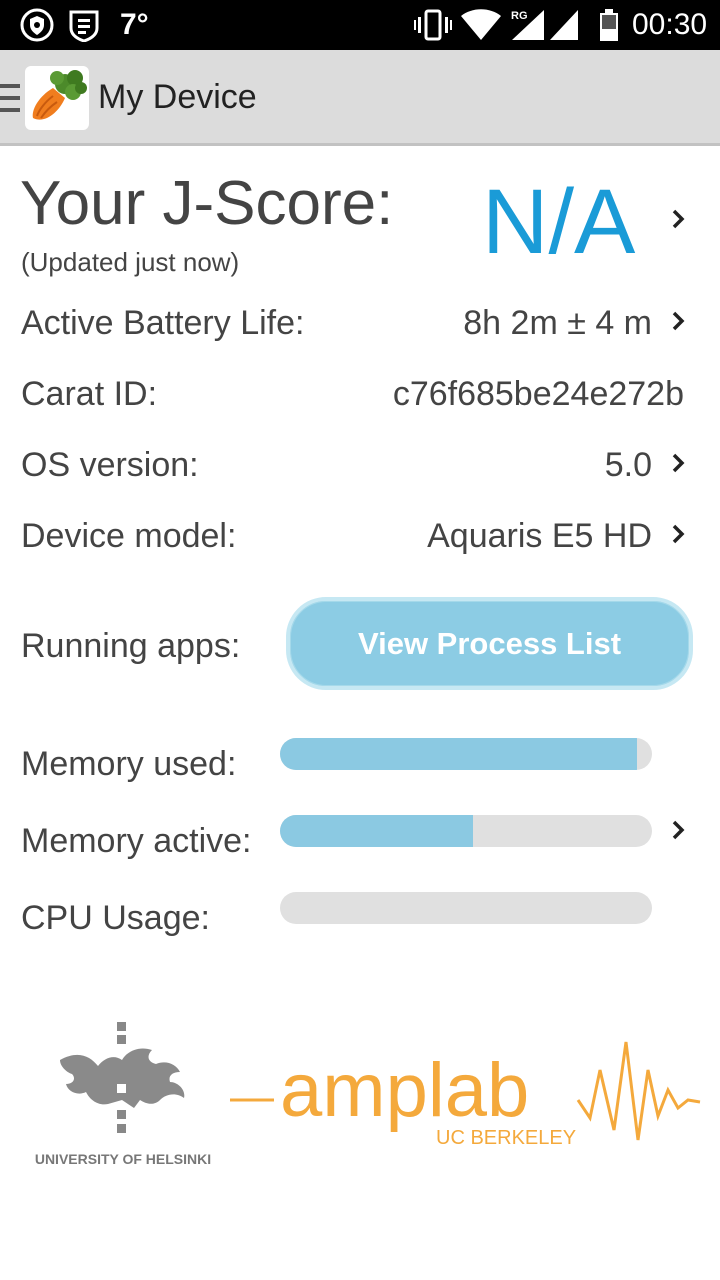  I want to click on wifi-icon, so click(481, 25).